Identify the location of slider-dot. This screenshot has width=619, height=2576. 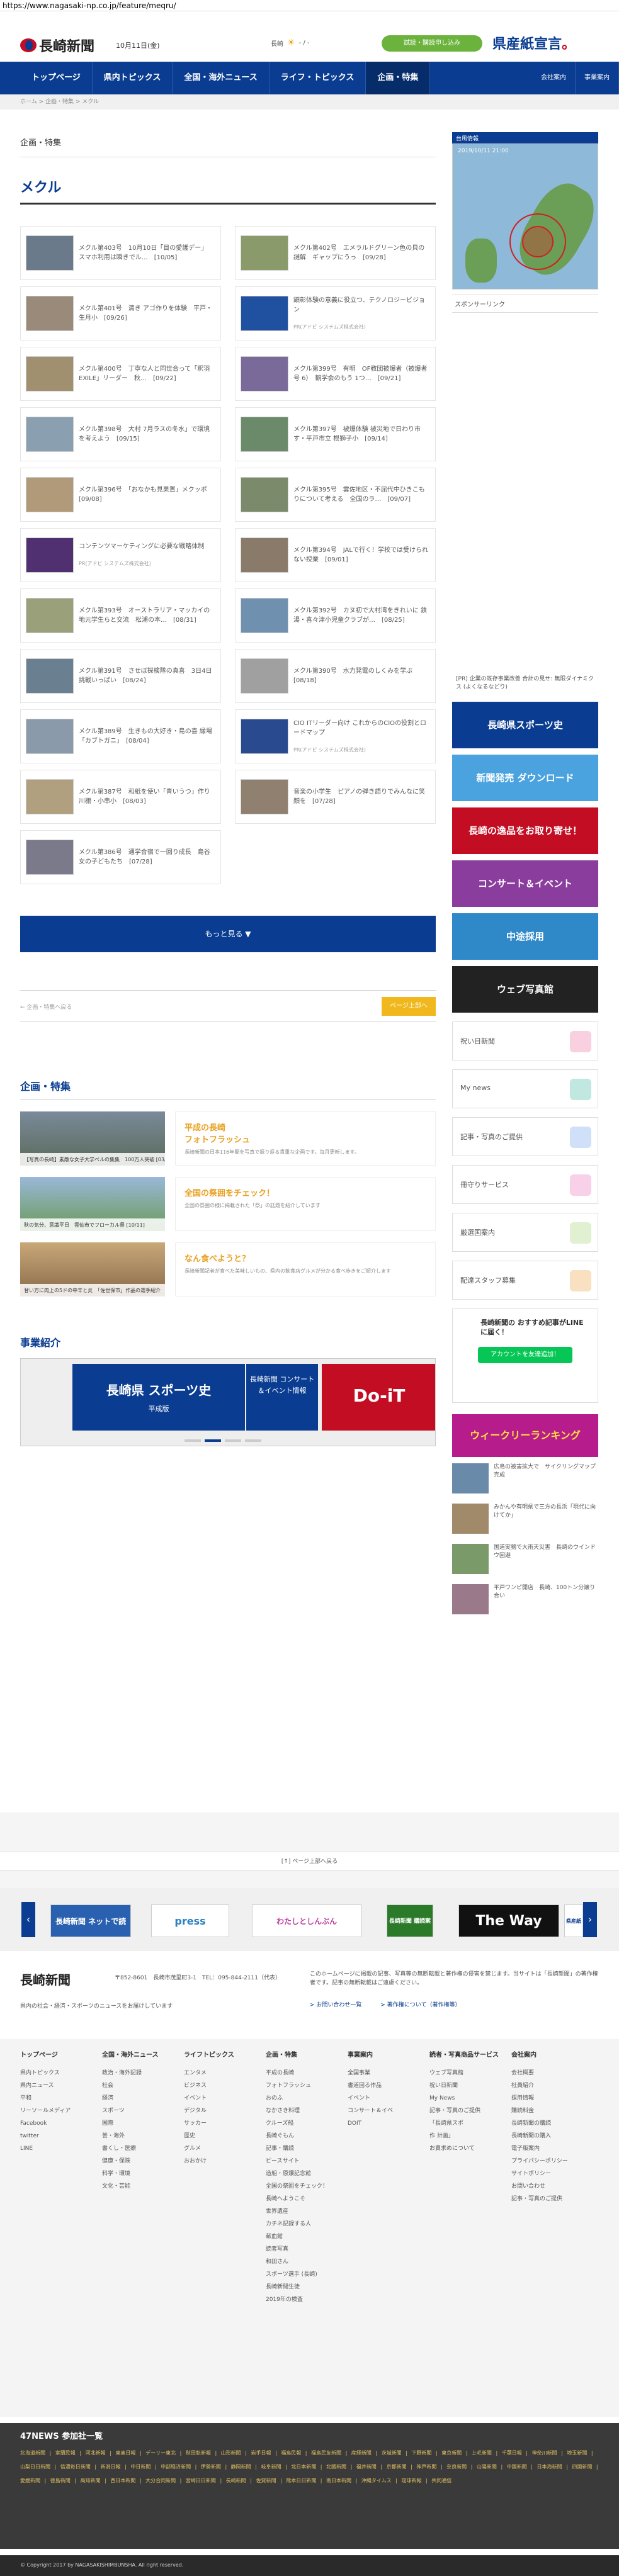
(213, 1440).